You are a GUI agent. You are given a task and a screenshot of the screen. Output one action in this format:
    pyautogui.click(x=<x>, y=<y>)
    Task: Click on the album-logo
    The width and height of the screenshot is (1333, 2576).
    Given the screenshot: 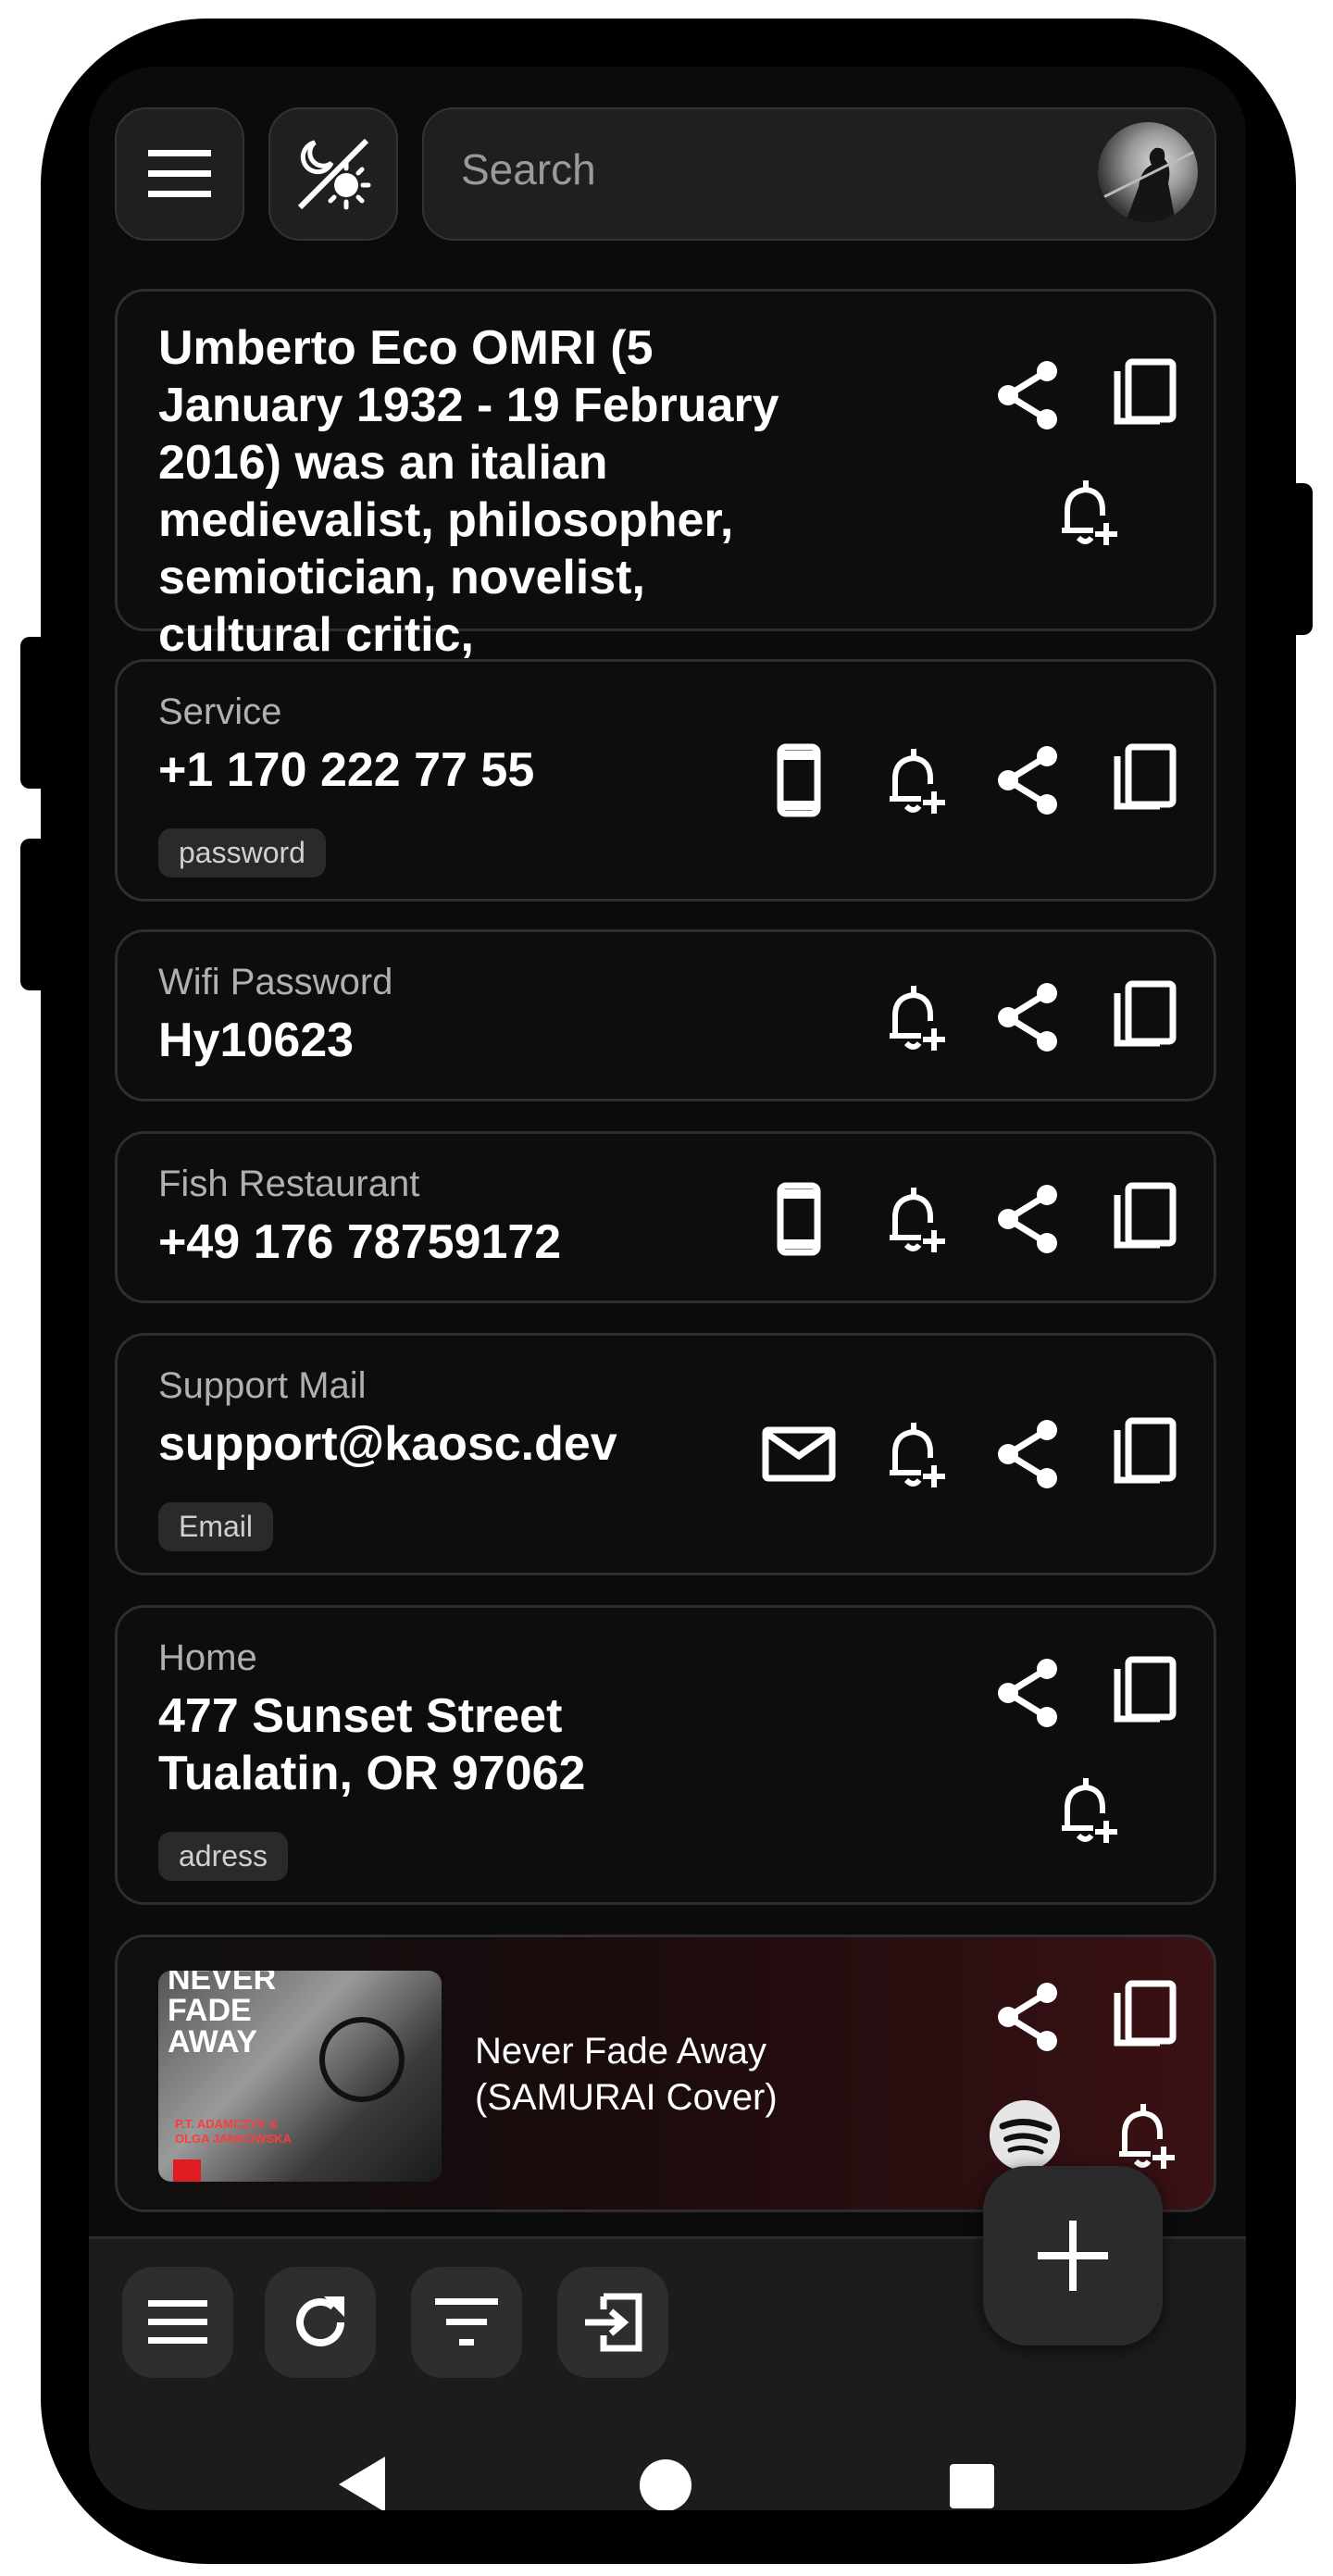 What is the action you would take?
    pyautogui.click(x=187, y=2170)
    